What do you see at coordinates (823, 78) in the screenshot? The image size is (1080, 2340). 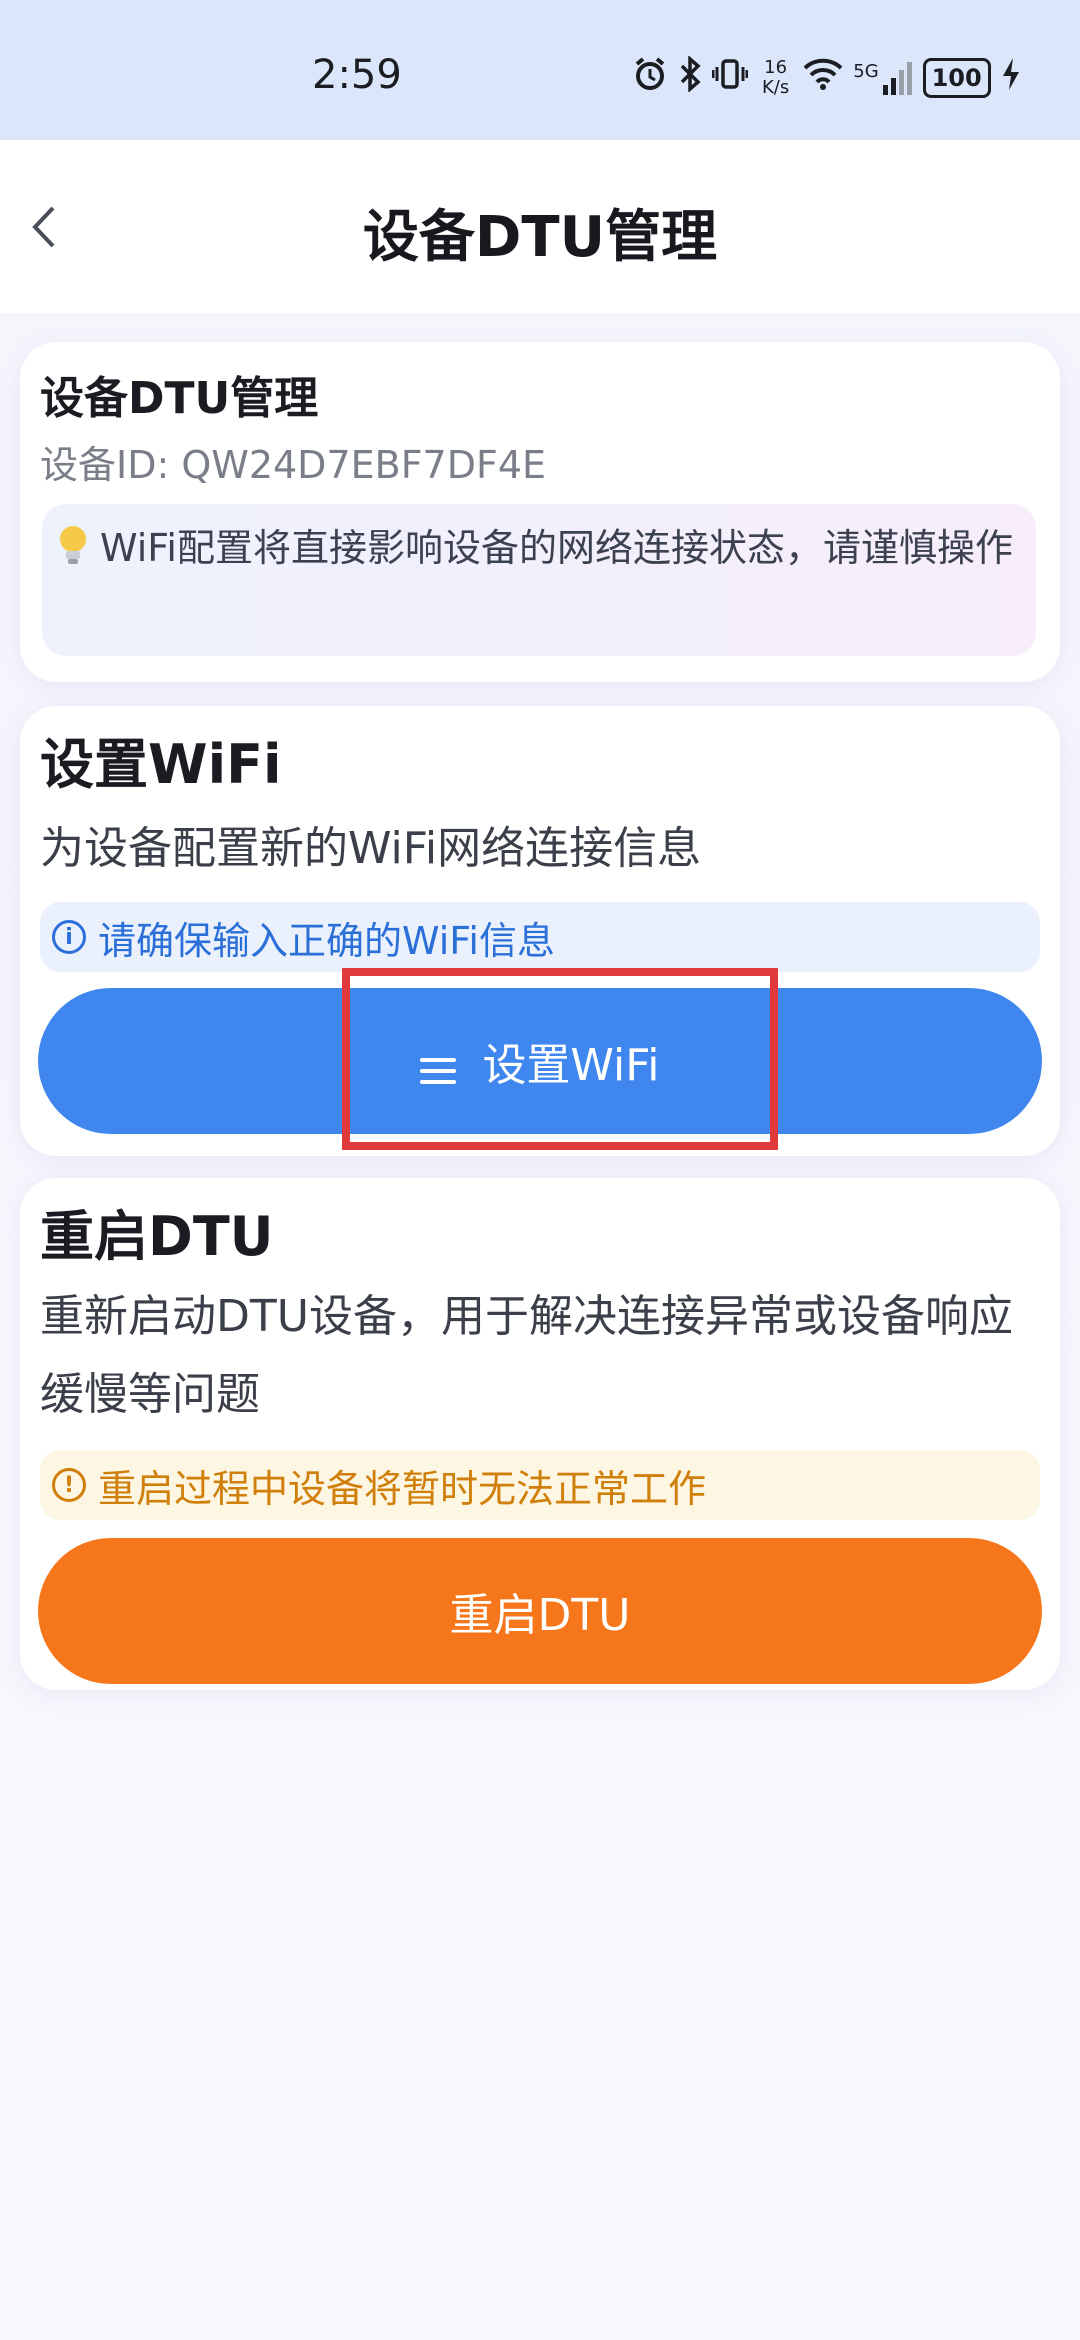 I see `wifi-icon` at bounding box center [823, 78].